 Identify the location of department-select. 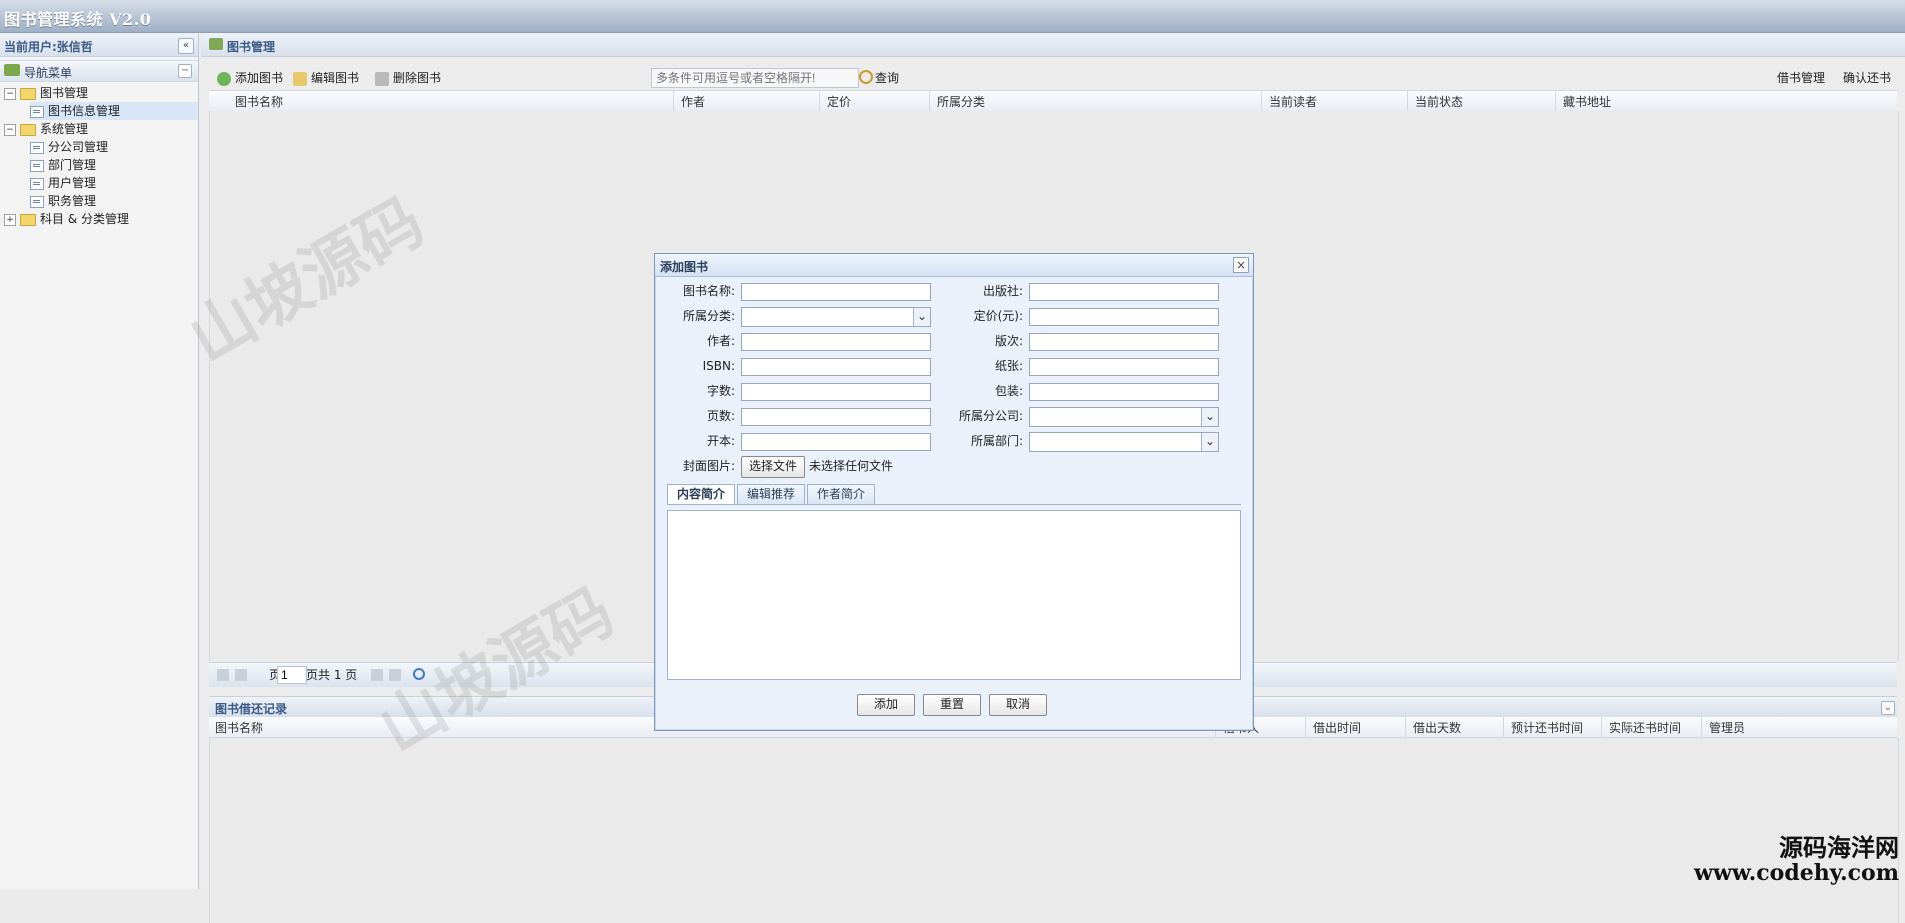
(1124, 442).